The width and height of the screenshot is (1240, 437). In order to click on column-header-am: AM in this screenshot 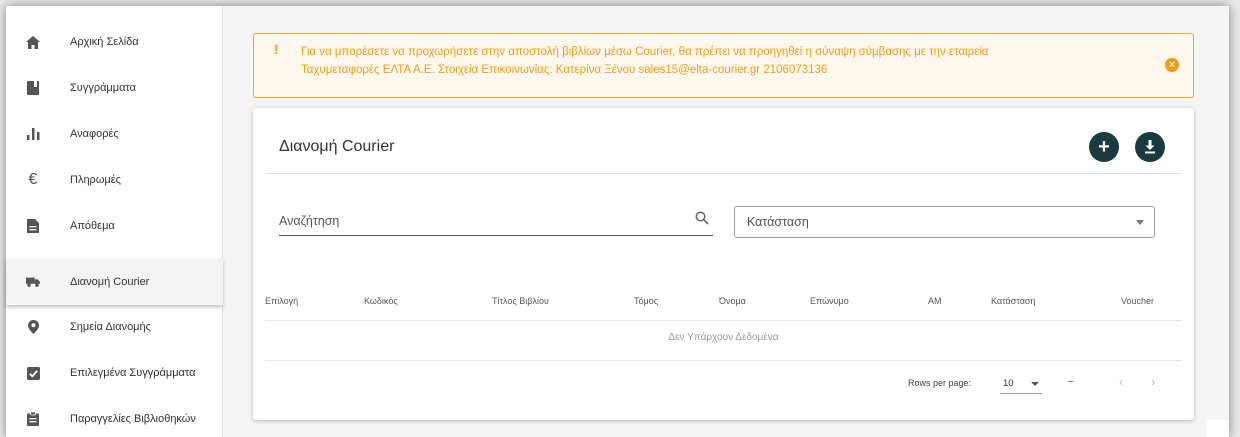, I will do `click(935, 301)`.